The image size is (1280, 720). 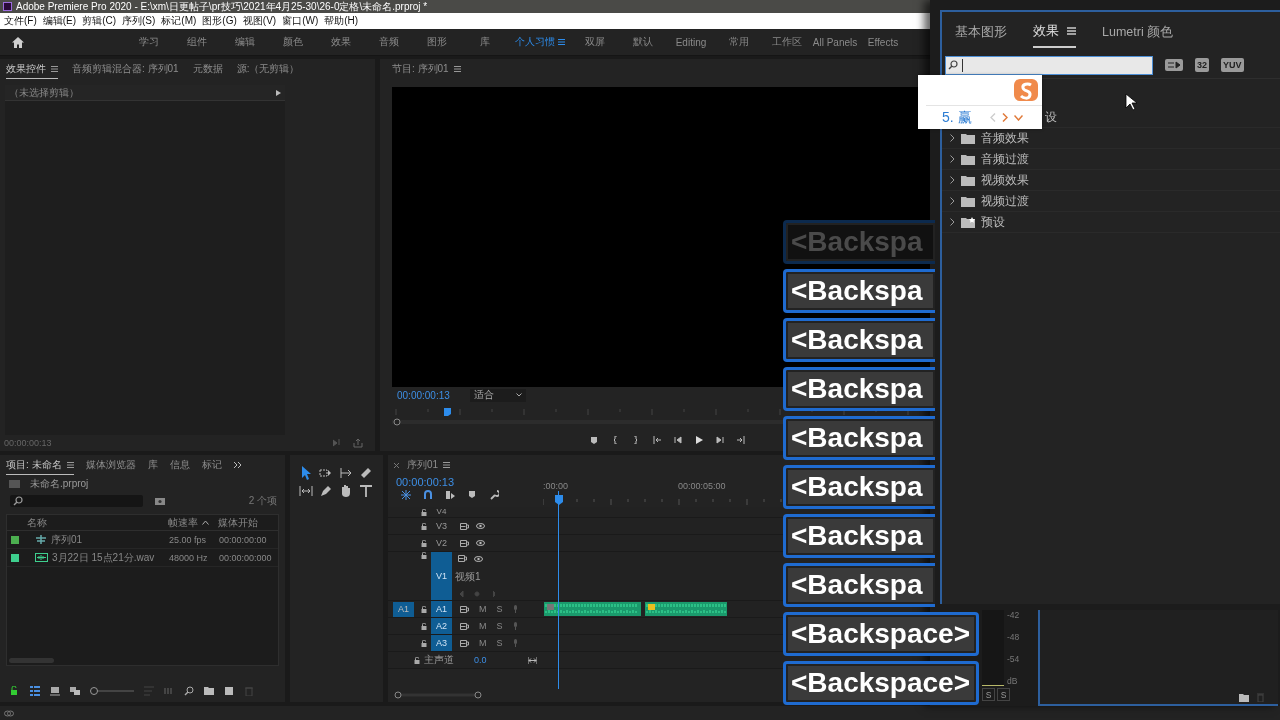 What do you see at coordinates (615, 440) in the screenshot?
I see `mark-in-icon` at bounding box center [615, 440].